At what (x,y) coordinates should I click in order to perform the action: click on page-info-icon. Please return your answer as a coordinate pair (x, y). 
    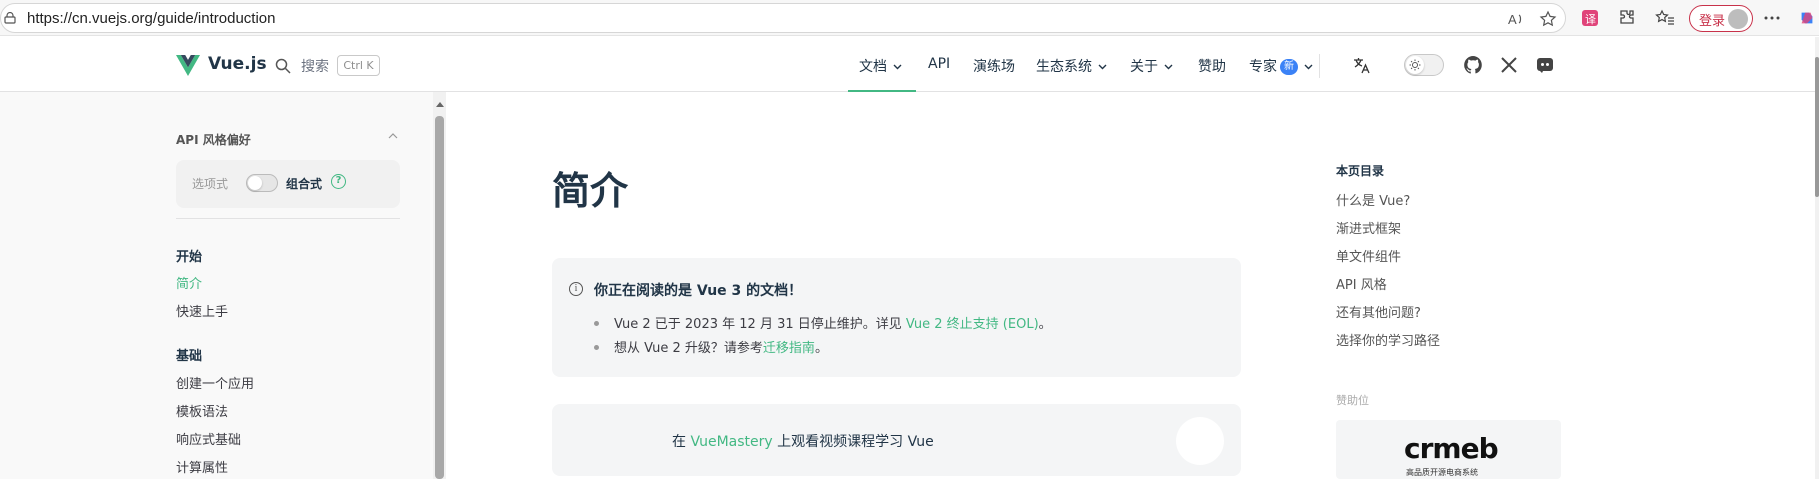
    Looking at the image, I should click on (10, 18).